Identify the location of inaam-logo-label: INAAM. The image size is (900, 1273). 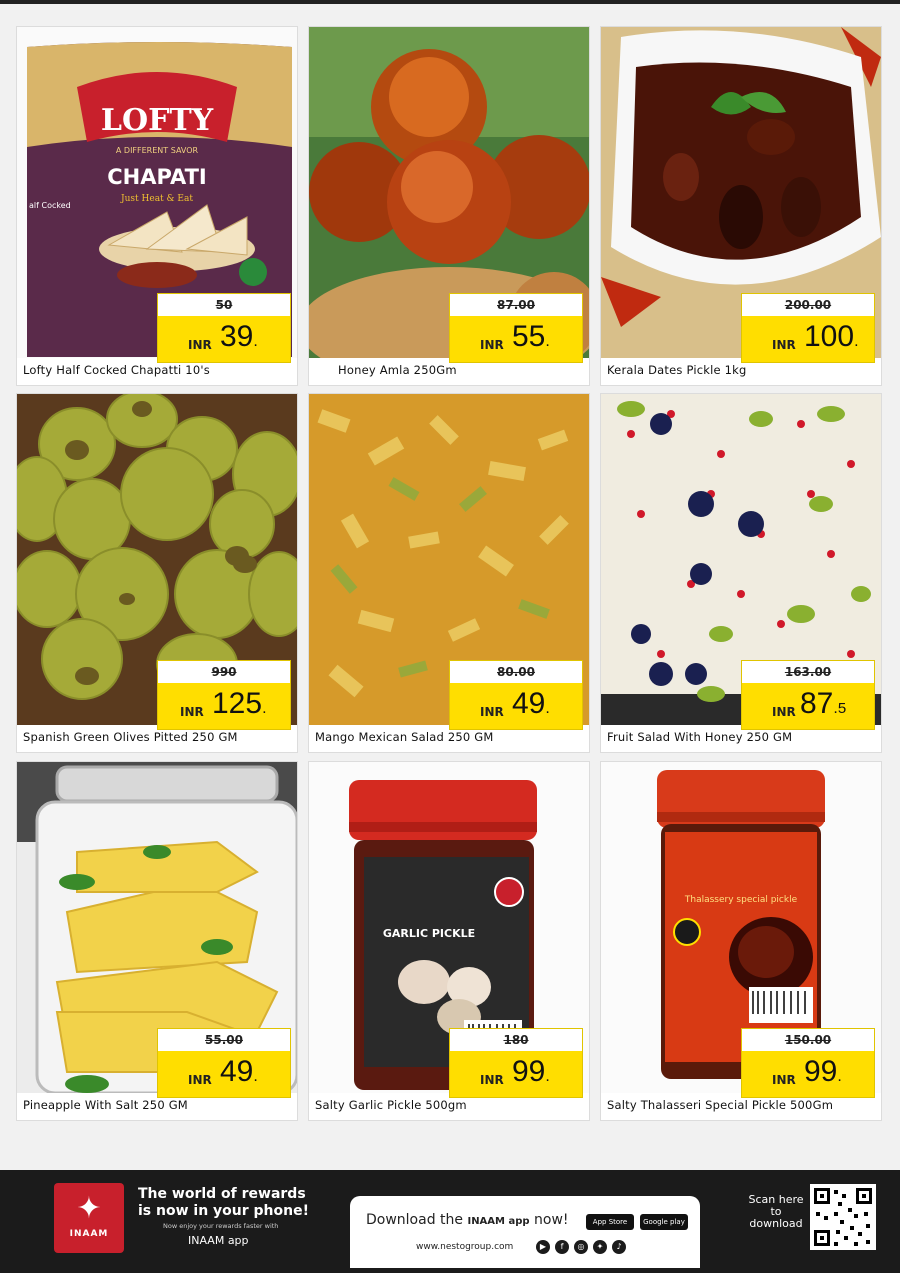
(89, 1234).